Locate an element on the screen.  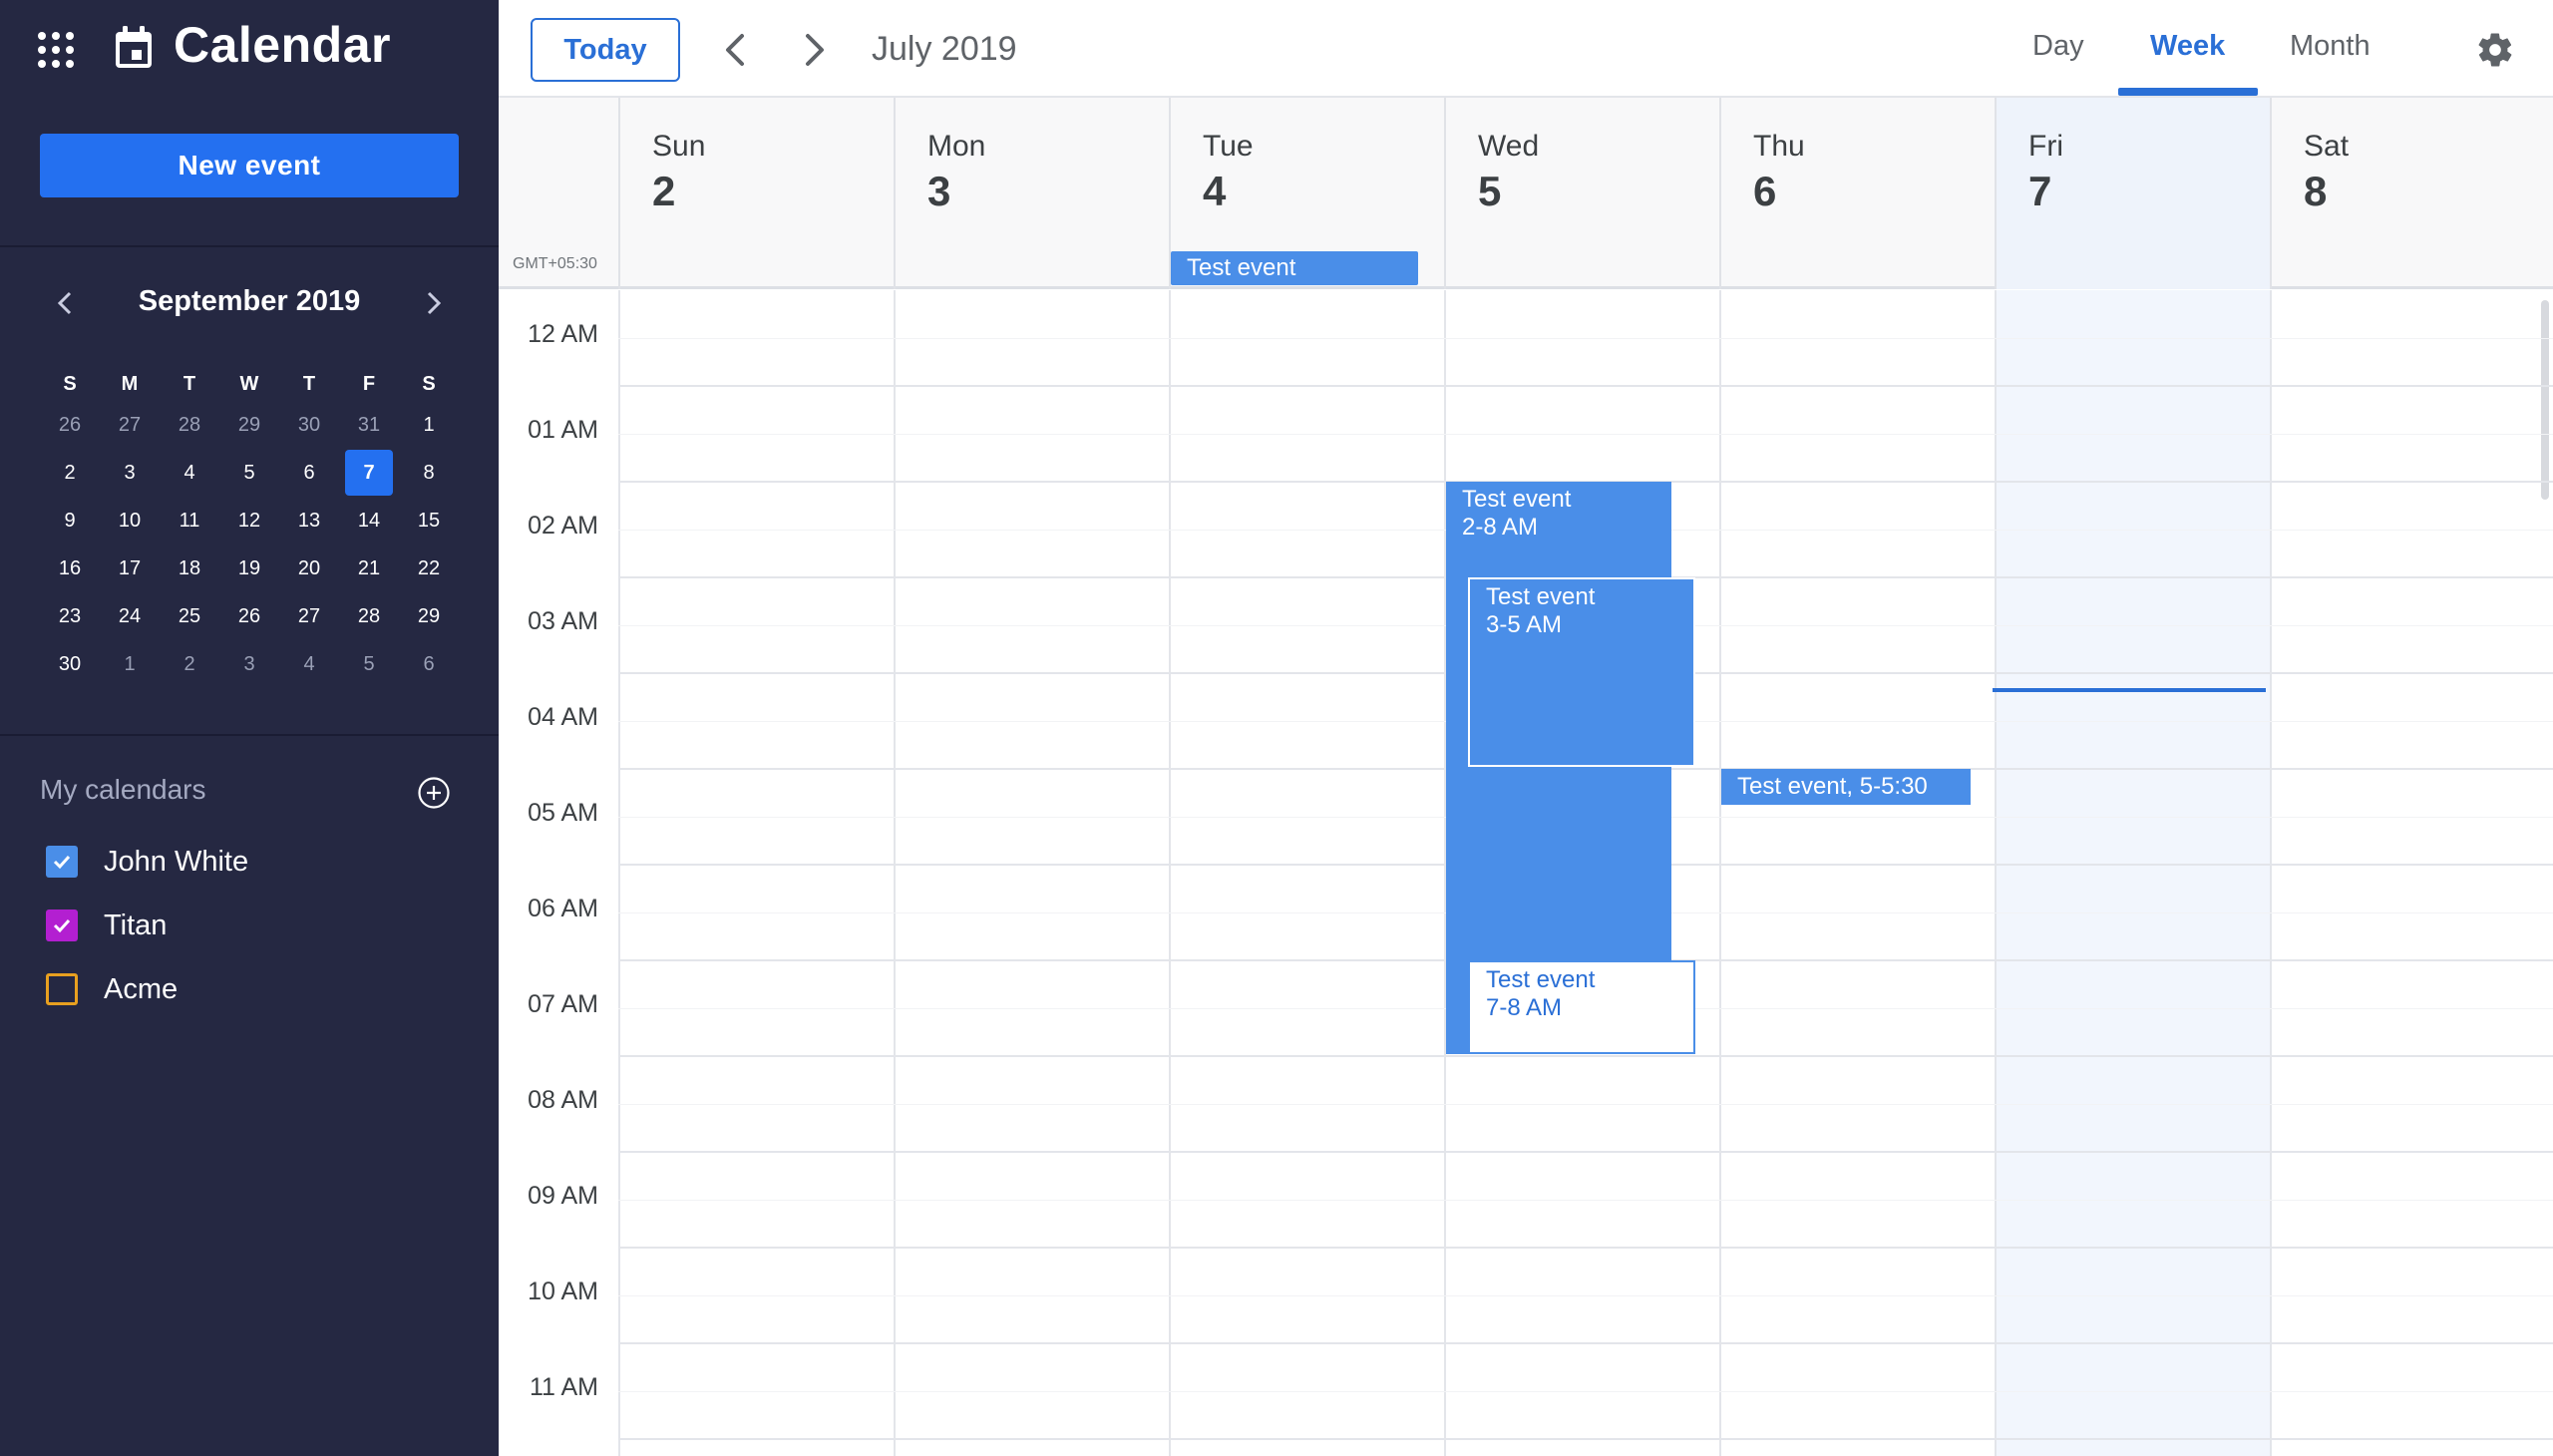
new-event-button: New event is located at coordinates (250, 165).